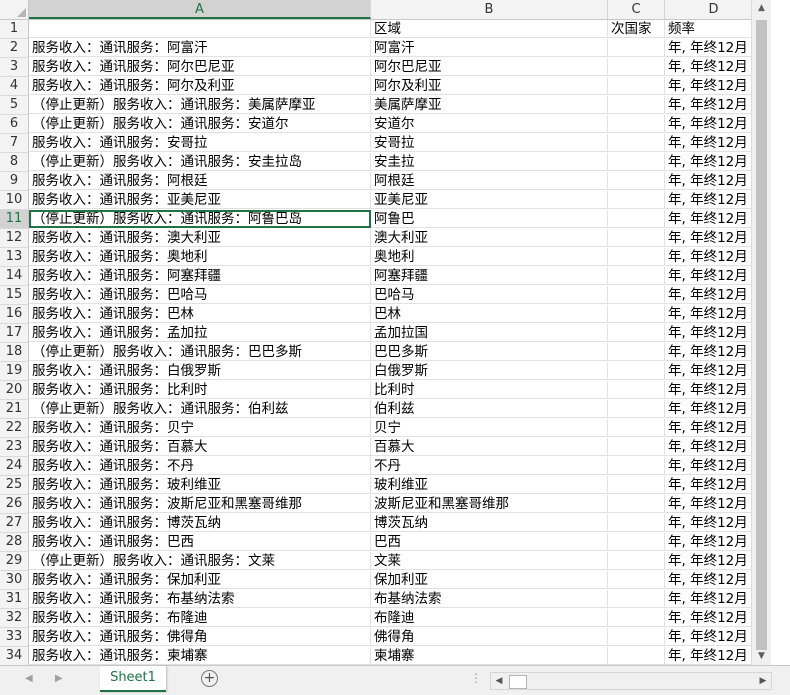 Image resolution: width=790 pixels, height=695 pixels. I want to click on row-header: 24, so click(14, 466).